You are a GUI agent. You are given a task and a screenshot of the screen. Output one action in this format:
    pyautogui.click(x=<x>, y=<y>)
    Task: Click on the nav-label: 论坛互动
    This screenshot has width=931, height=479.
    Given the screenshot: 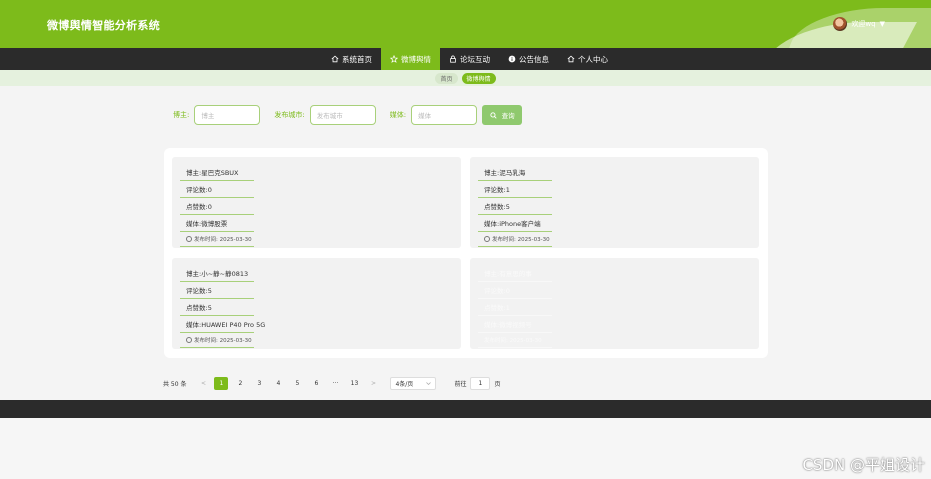 What is the action you would take?
    pyautogui.click(x=475, y=59)
    